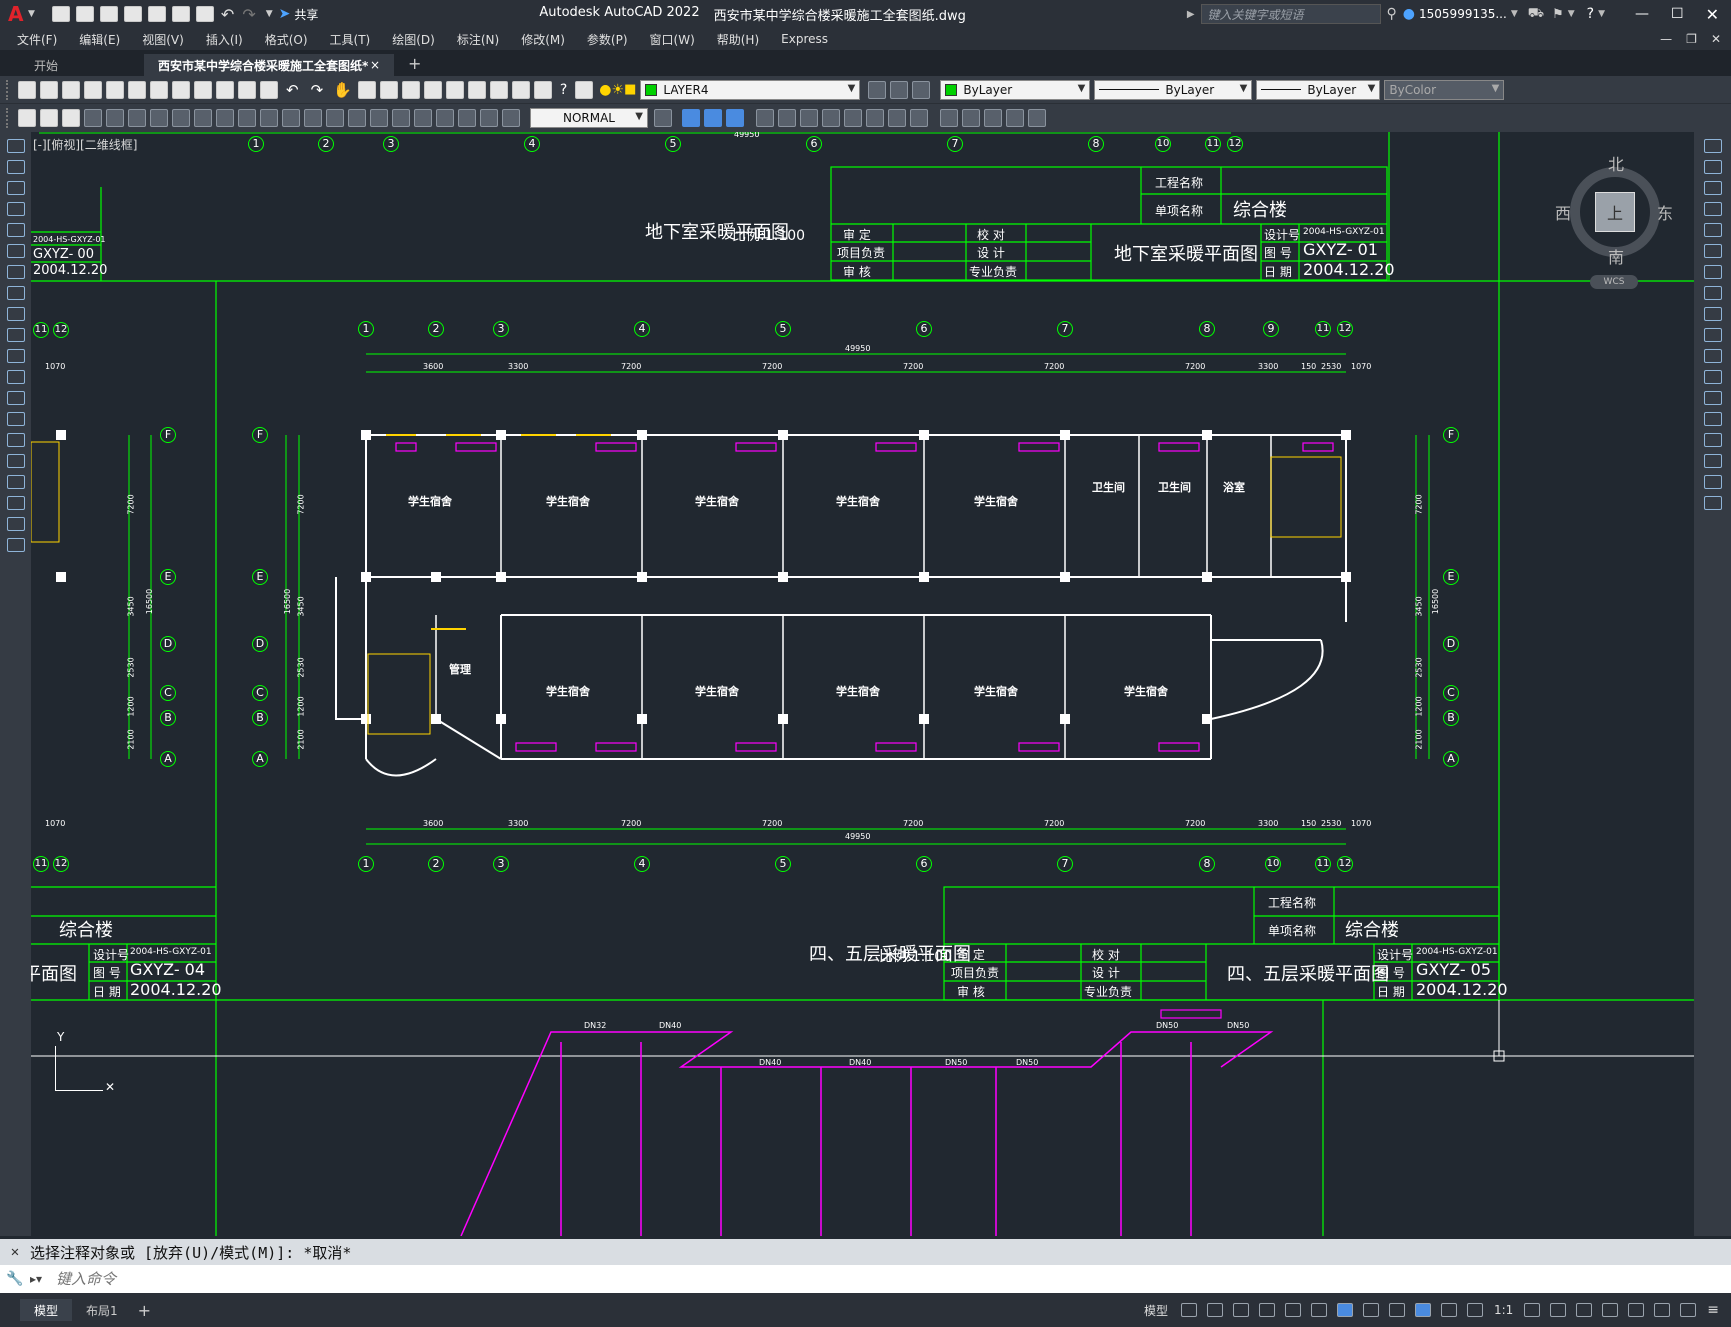 The width and height of the screenshot is (1731, 1327). What do you see at coordinates (1712, 314) in the screenshot?
I see `stretch-icon` at bounding box center [1712, 314].